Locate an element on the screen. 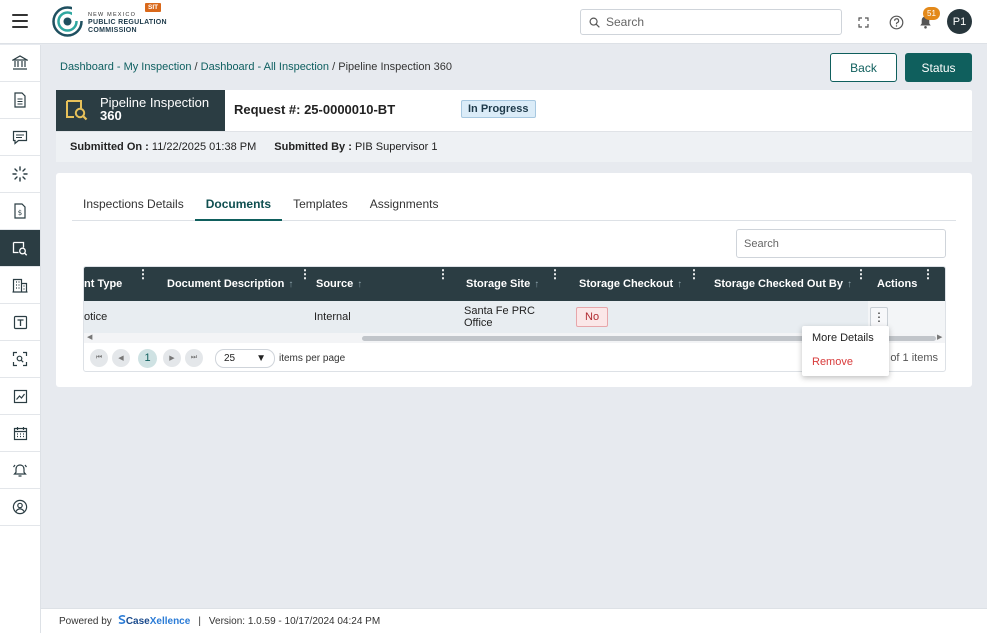 The height and width of the screenshot is (633, 987). powered-by-label: Powered by is located at coordinates (85, 621).